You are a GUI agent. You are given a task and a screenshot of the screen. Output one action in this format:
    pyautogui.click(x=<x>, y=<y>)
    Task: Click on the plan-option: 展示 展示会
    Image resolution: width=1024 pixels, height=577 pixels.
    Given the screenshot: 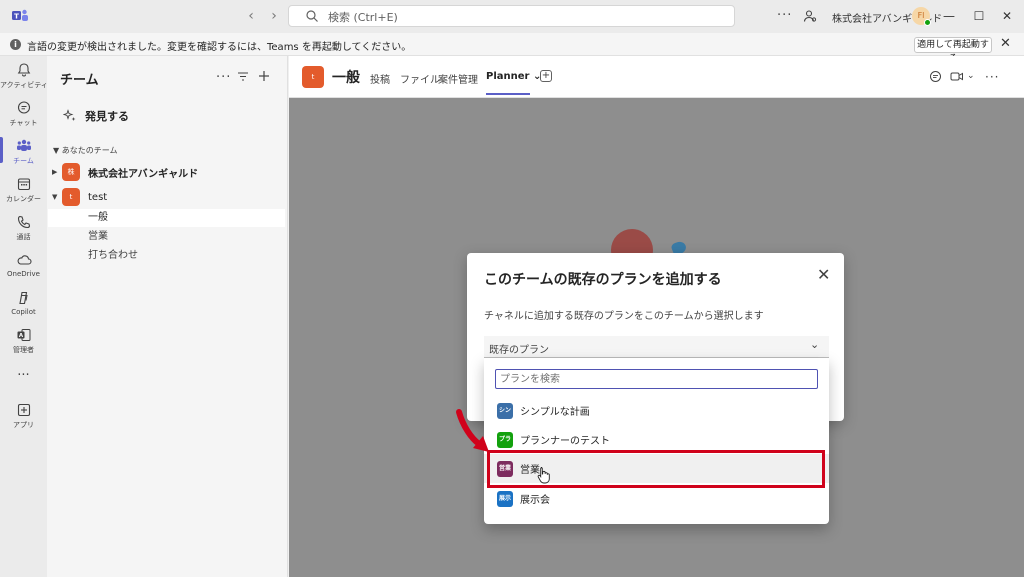 What is the action you would take?
    pyautogui.click(x=656, y=498)
    